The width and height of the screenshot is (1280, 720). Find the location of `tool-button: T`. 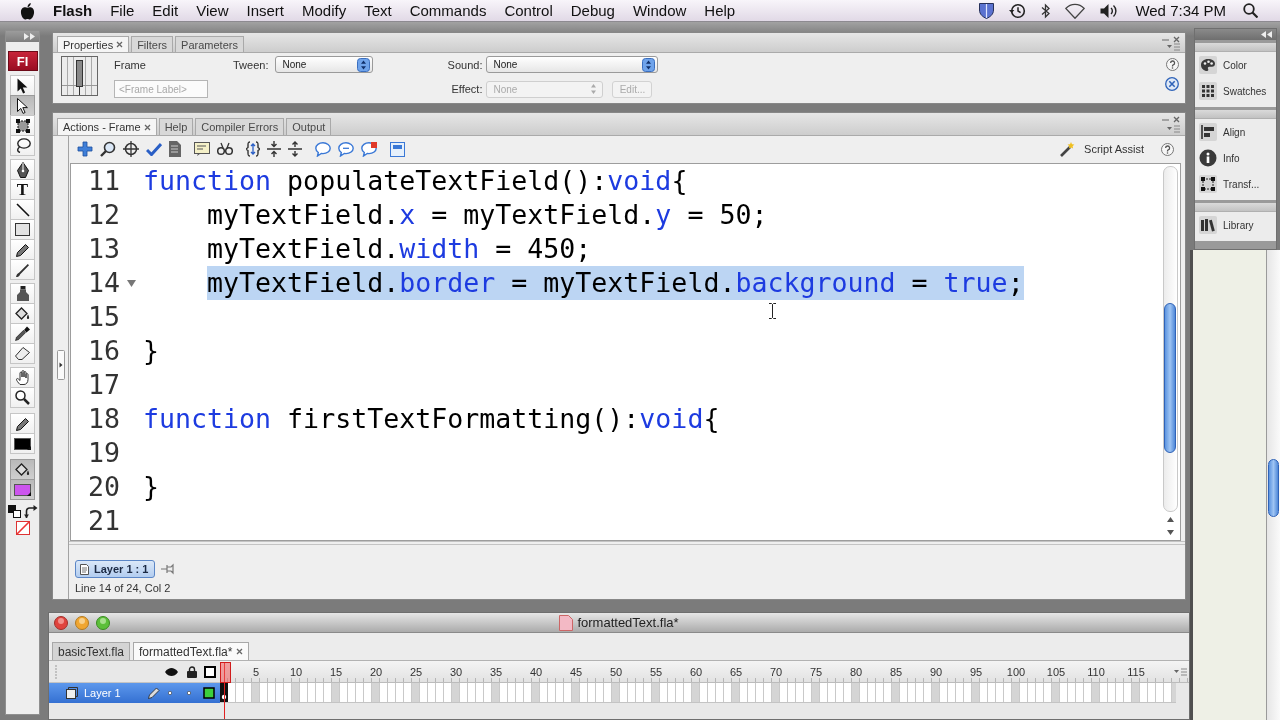

tool-button: T is located at coordinates (22, 189).